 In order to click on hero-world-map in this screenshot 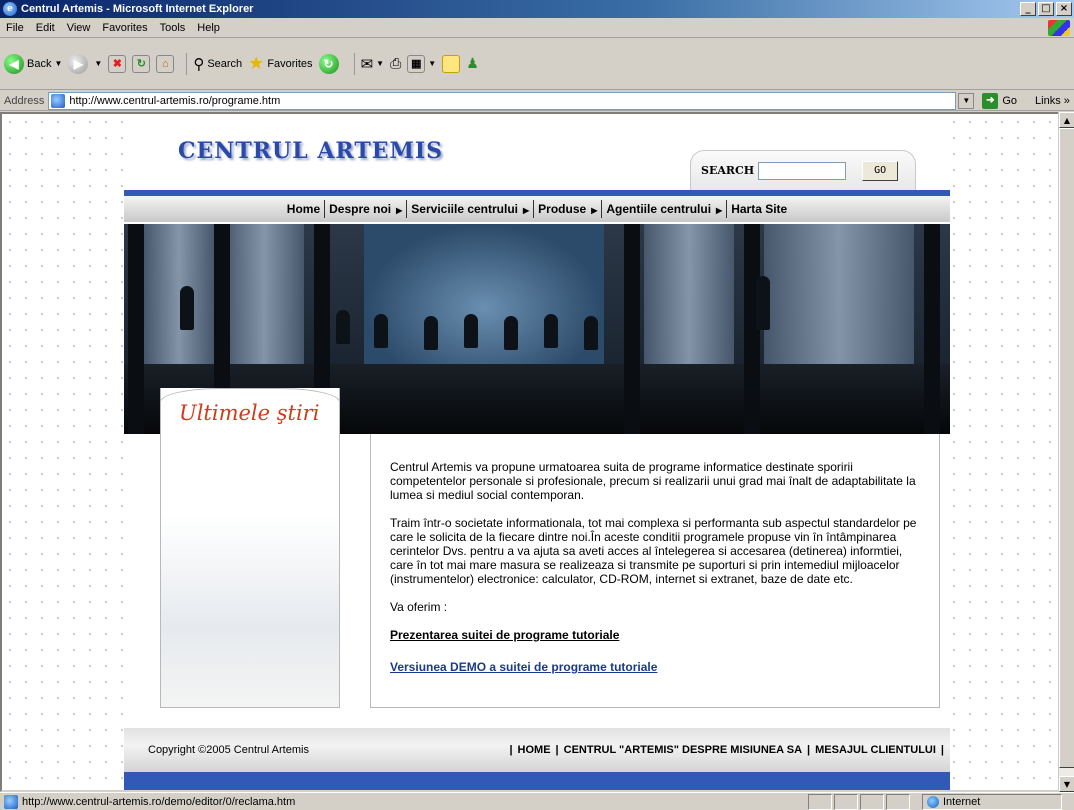, I will do `click(484, 294)`.